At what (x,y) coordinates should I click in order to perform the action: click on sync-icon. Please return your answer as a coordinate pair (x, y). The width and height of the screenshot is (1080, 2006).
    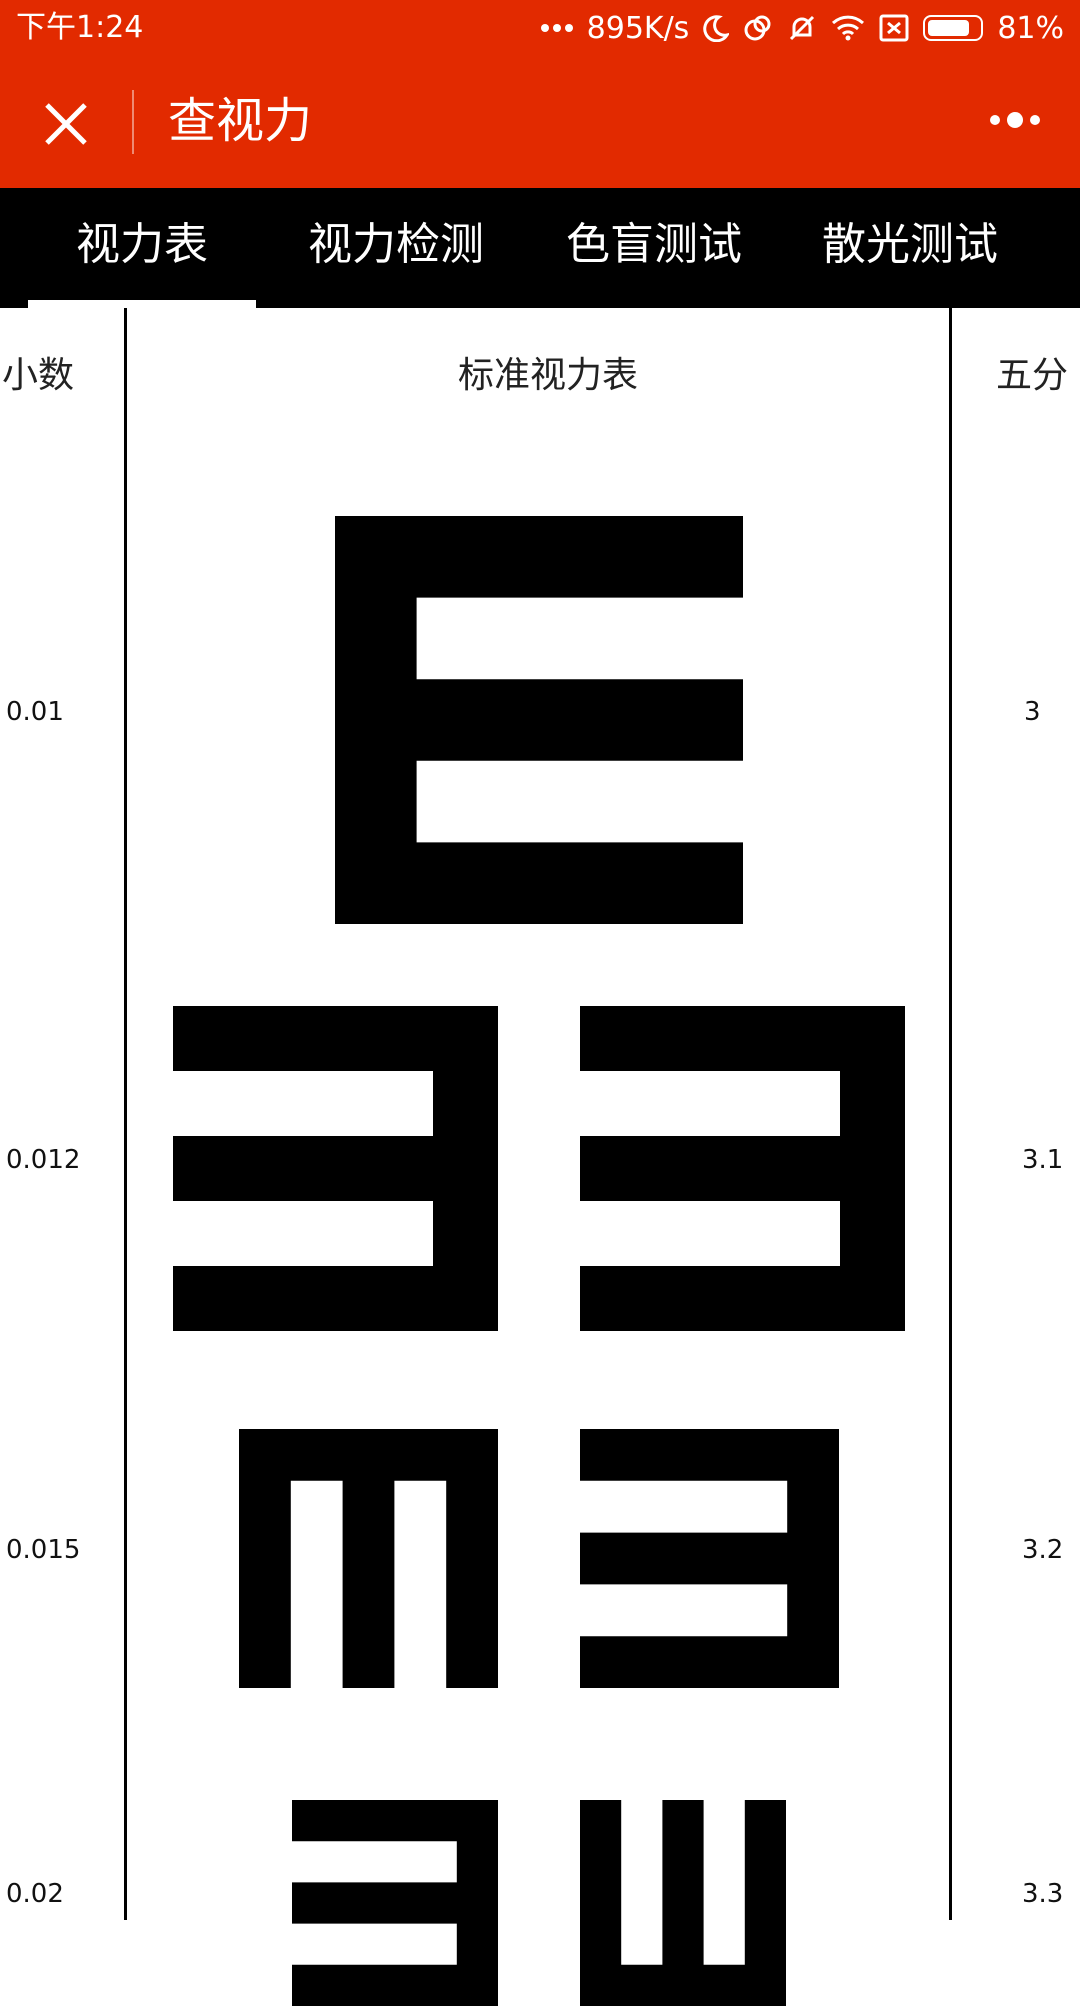
    Looking at the image, I should click on (758, 28).